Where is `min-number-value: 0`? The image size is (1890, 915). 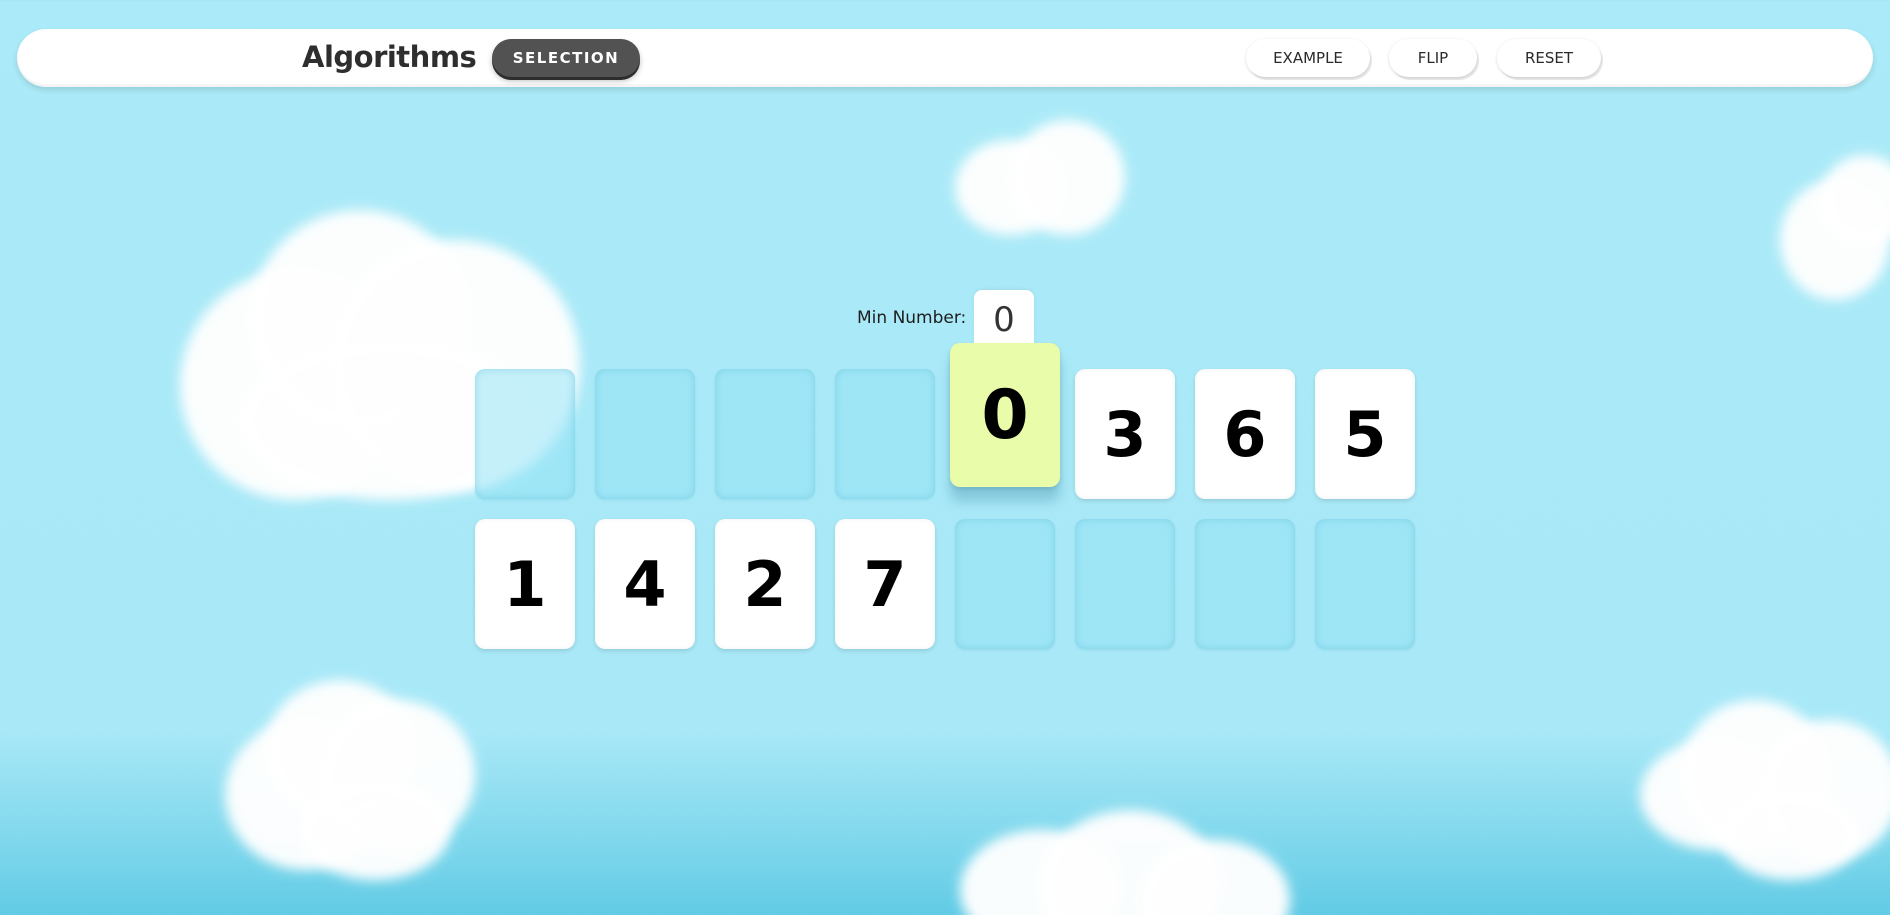
min-number-value: 0 is located at coordinates (1004, 320).